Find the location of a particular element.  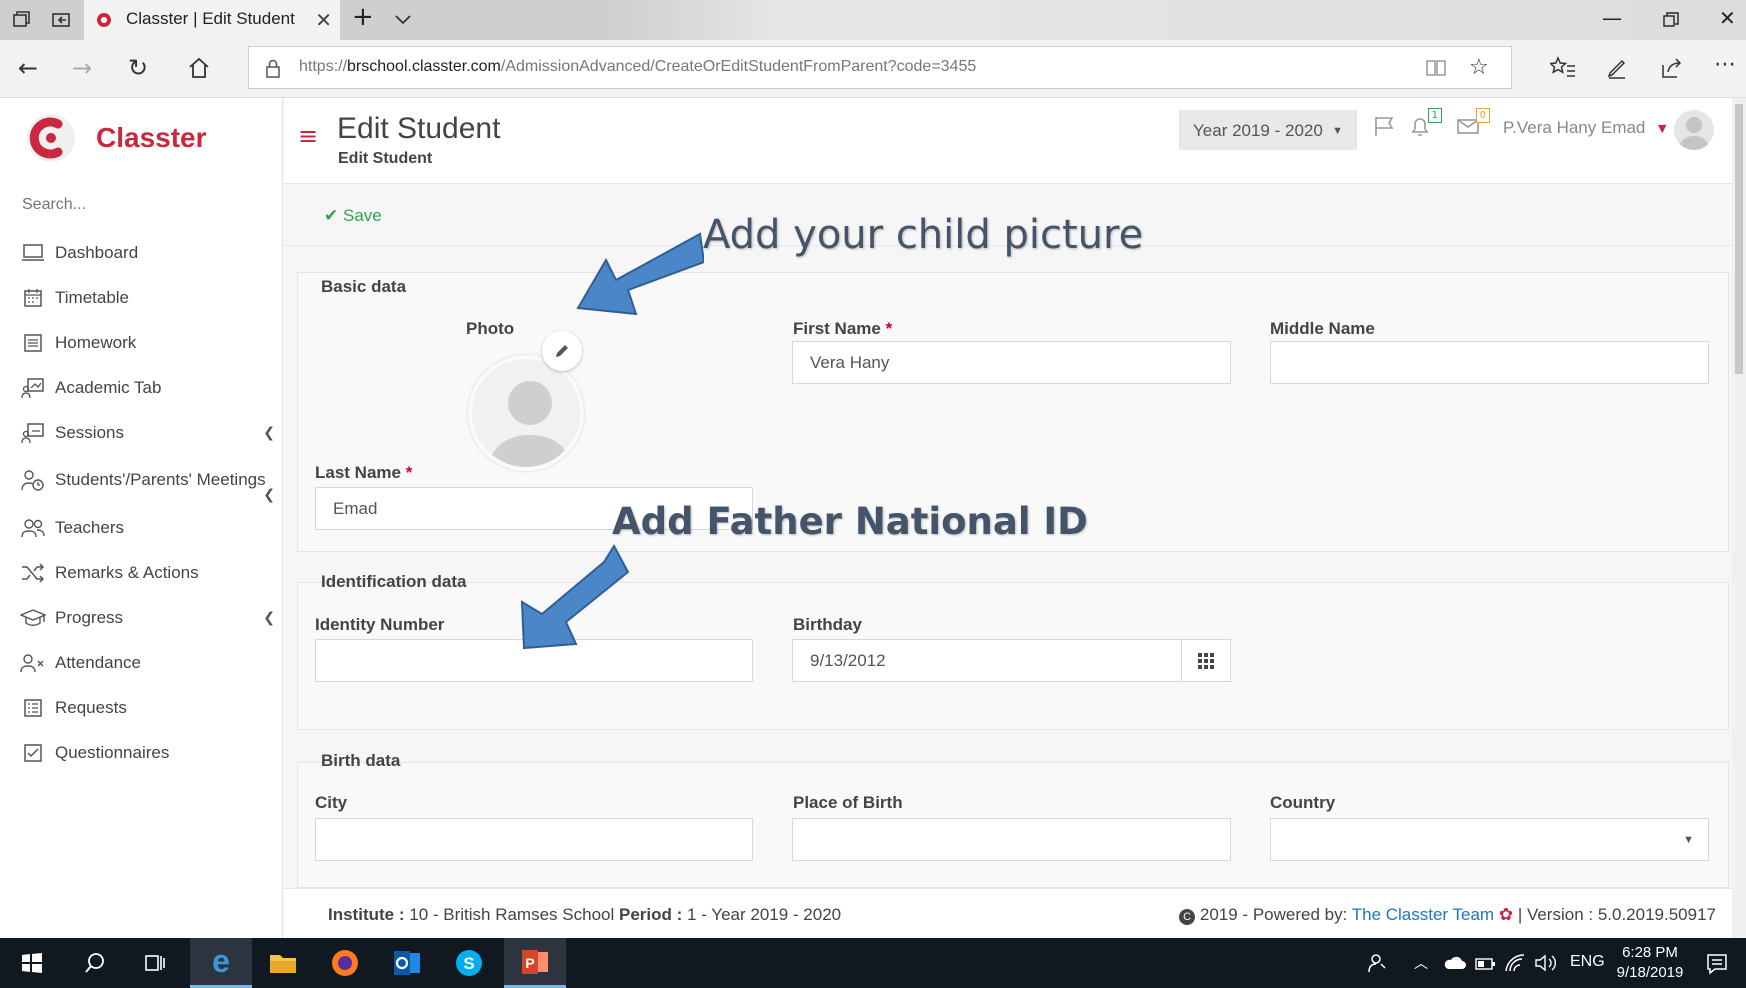

skype-icon: S is located at coordinates (469, 963).